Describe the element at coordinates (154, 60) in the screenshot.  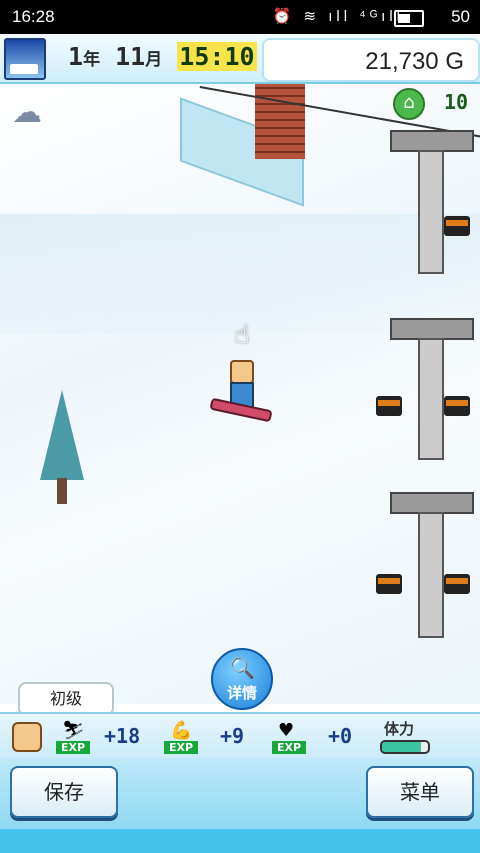
I see `month-unit: 月` at that location.